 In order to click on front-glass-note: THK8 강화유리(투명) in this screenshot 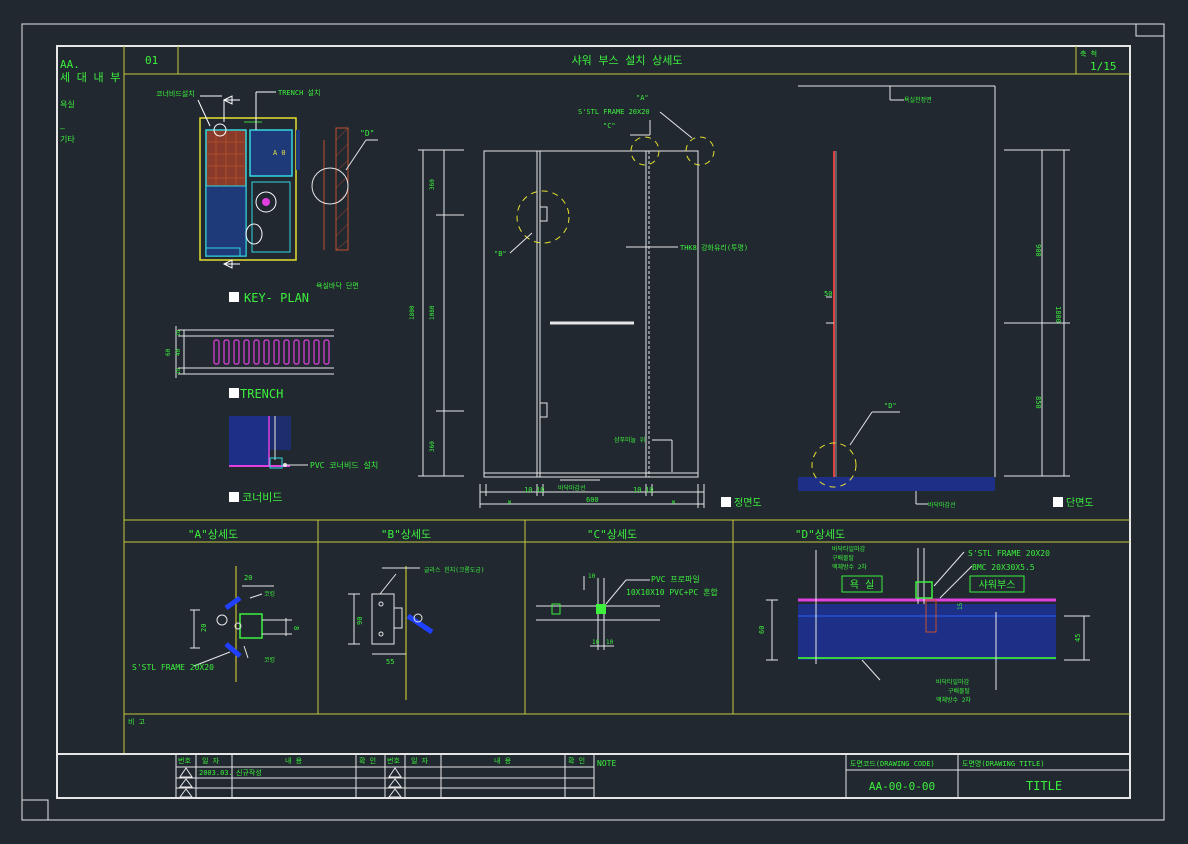, I will do `click(714, 247)`.